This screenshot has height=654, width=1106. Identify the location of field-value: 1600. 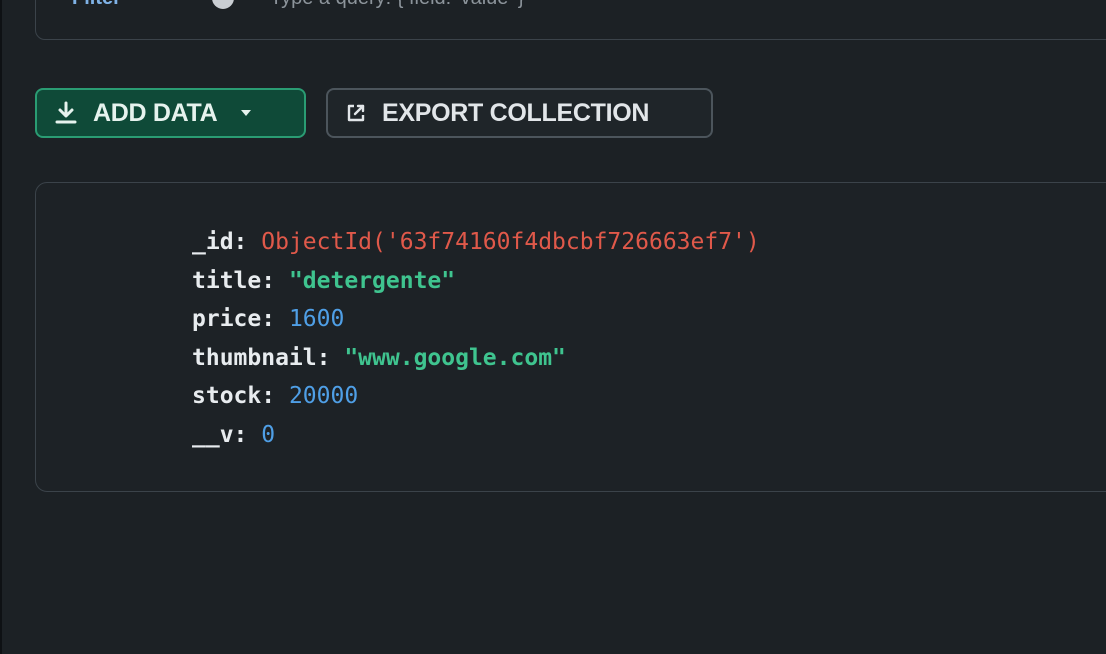
(316, 319).